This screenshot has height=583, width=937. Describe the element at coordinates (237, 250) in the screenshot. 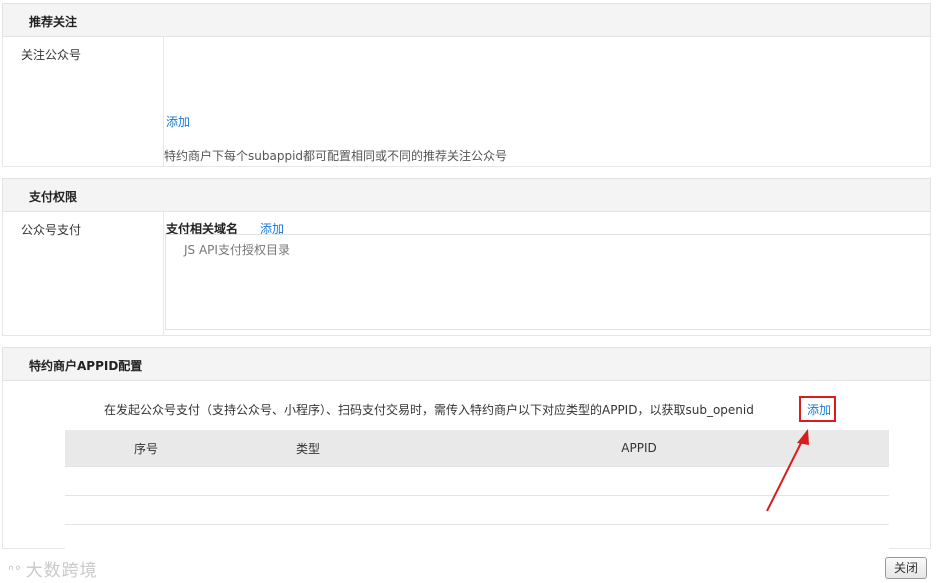

I see `jsapi-directory-text: JS API支付授权目录` at that location.